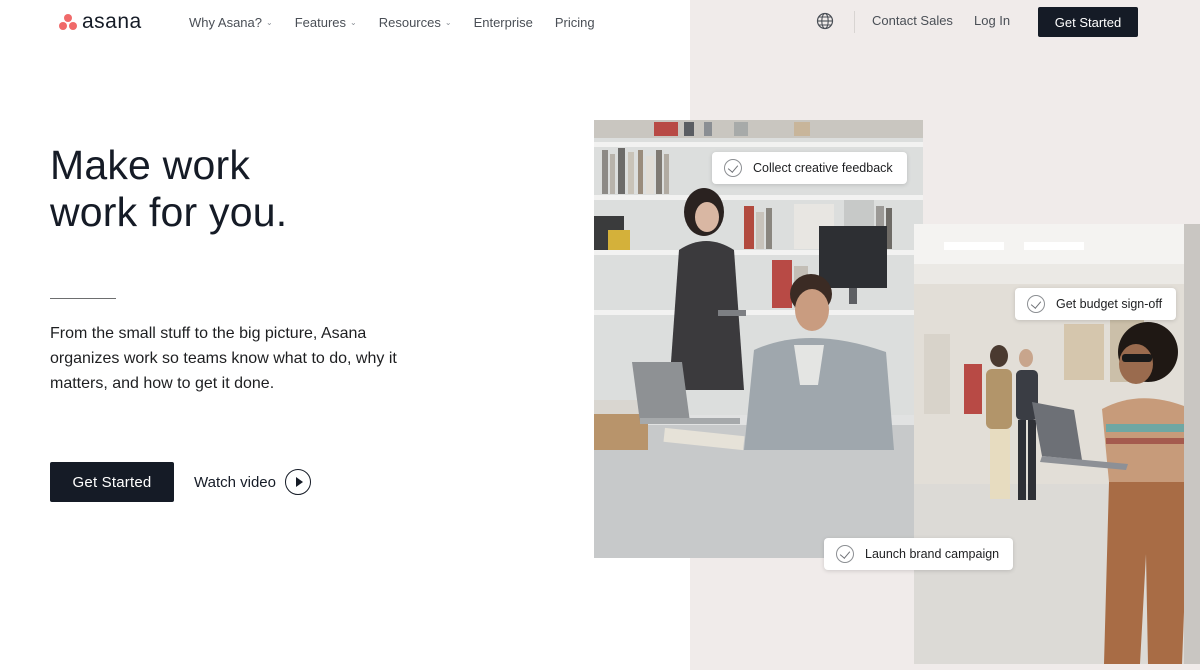 This screenshot has height=670, width=1200. What do you see at coordinates (932, 554) in the screenshot?
I see `task-label: Launch brand campaign` at bounding box center [932, 554].